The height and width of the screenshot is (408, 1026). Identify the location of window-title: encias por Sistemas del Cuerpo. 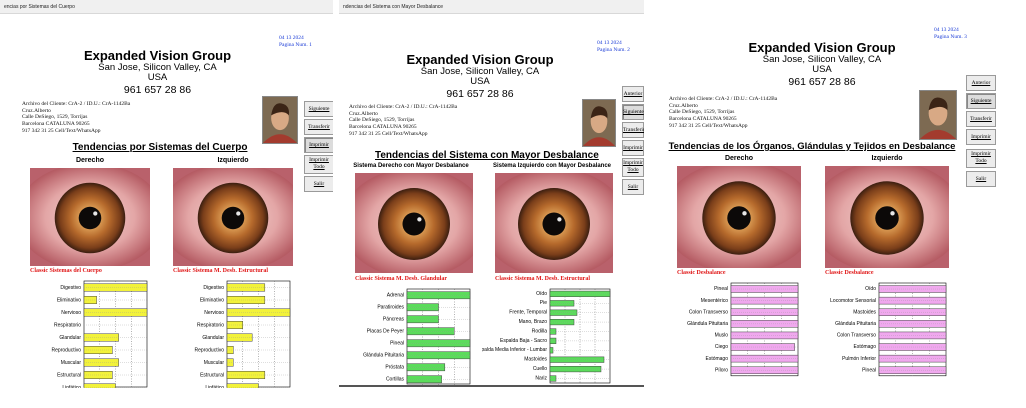
(166, 7).